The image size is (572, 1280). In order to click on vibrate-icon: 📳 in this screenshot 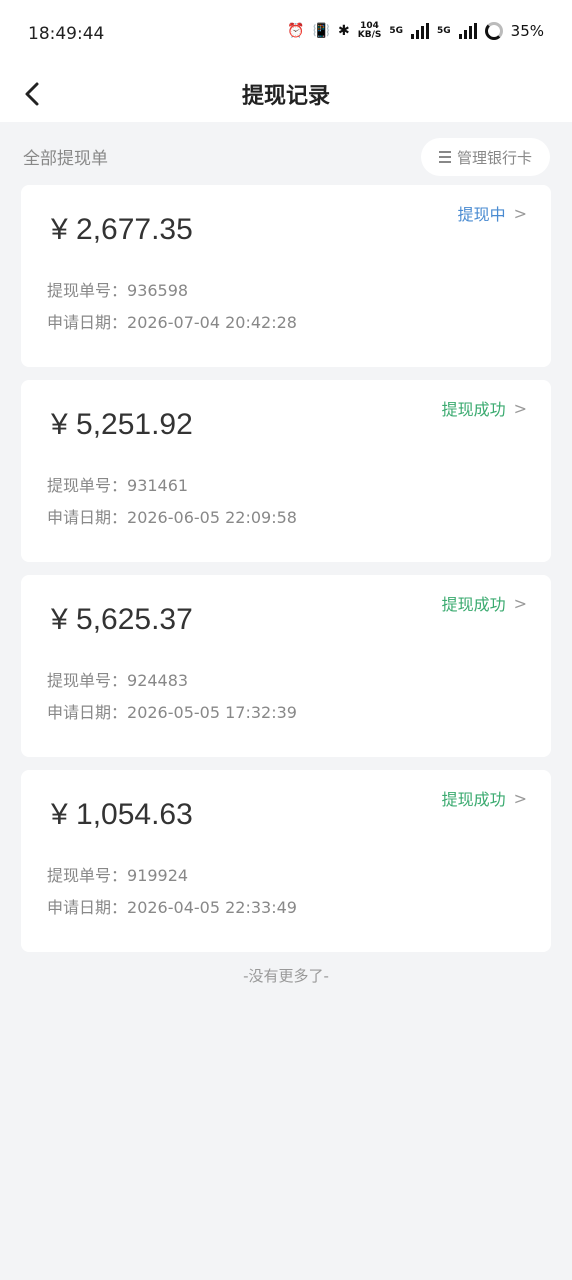, I will do `click(321, 31)`.